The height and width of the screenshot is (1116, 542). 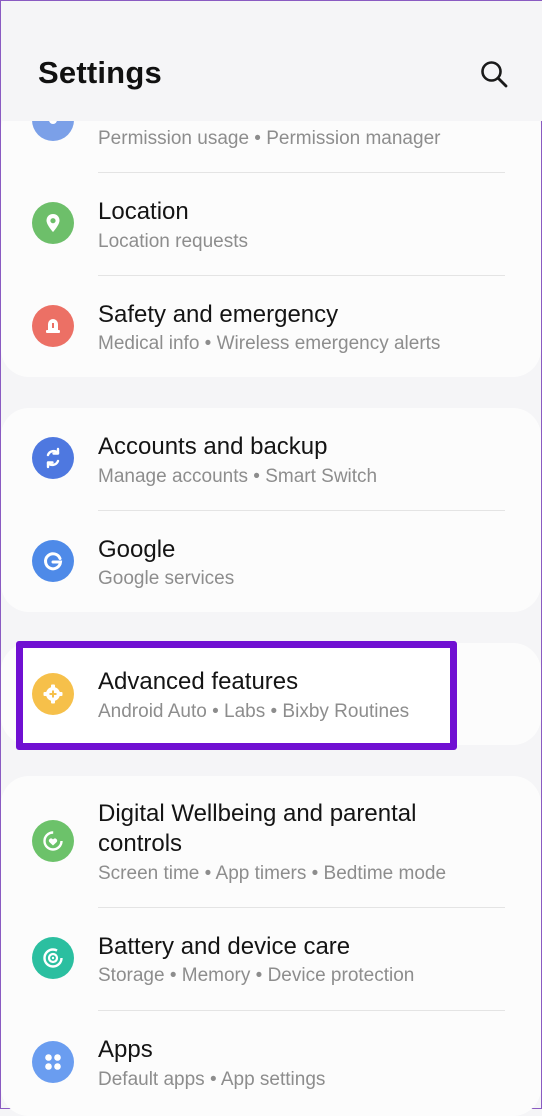 What do you see at coordinates (53, 561) in the screenshot?
I see `google-icon` at bounding box center [53, 561].